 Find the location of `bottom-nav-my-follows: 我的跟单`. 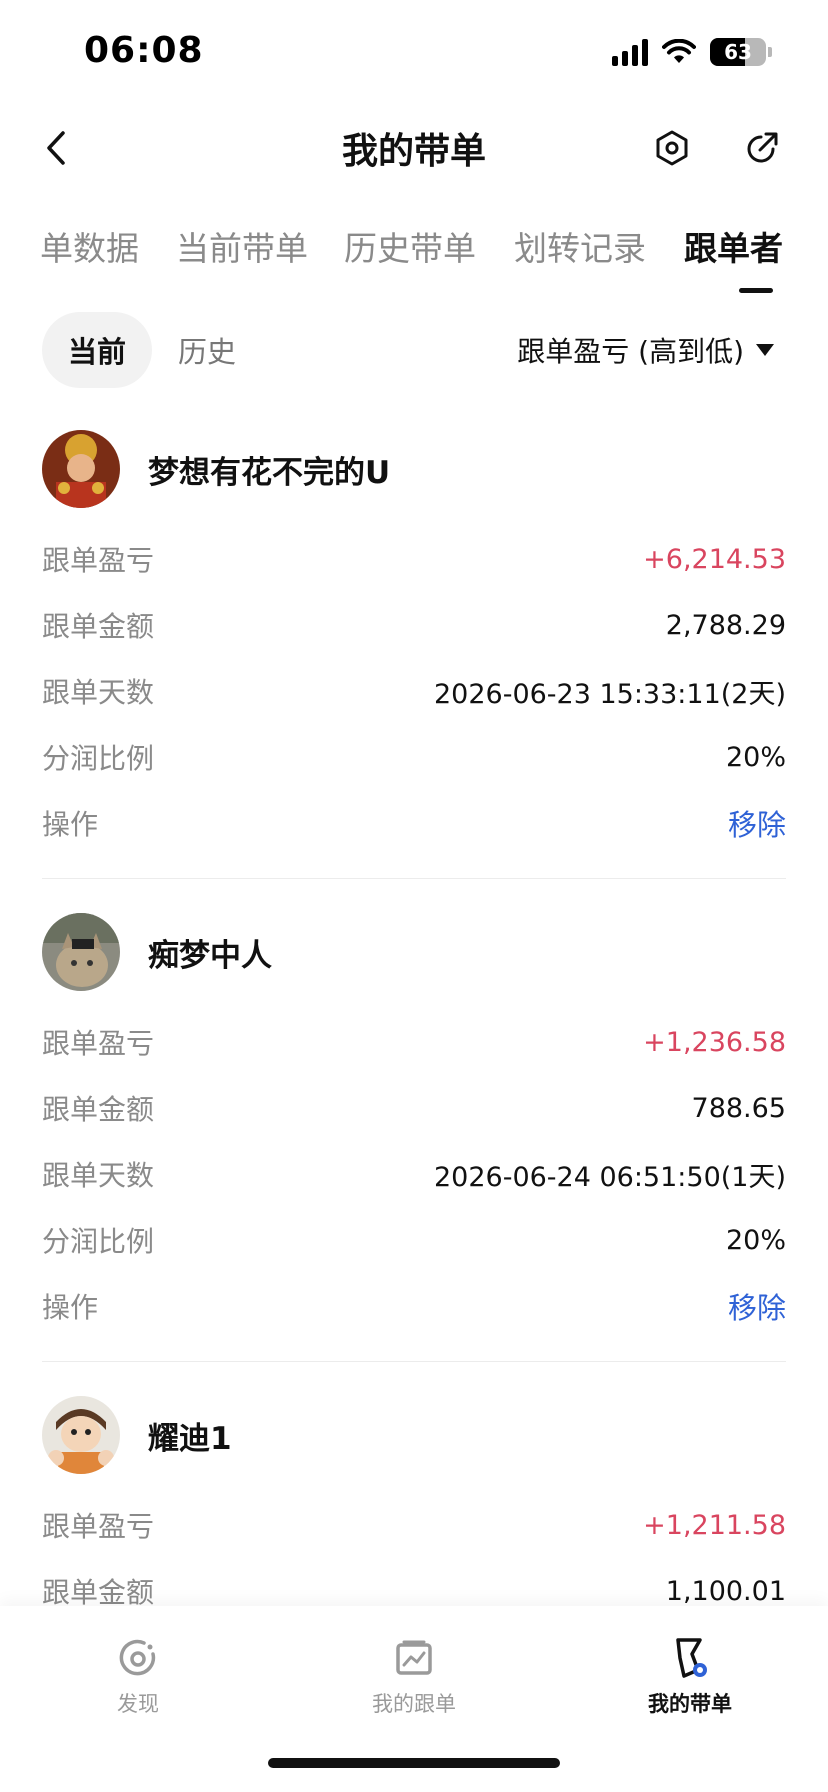

bottom-nav-my-follows: 我的跟单 is located at coordinates (414, 1677).